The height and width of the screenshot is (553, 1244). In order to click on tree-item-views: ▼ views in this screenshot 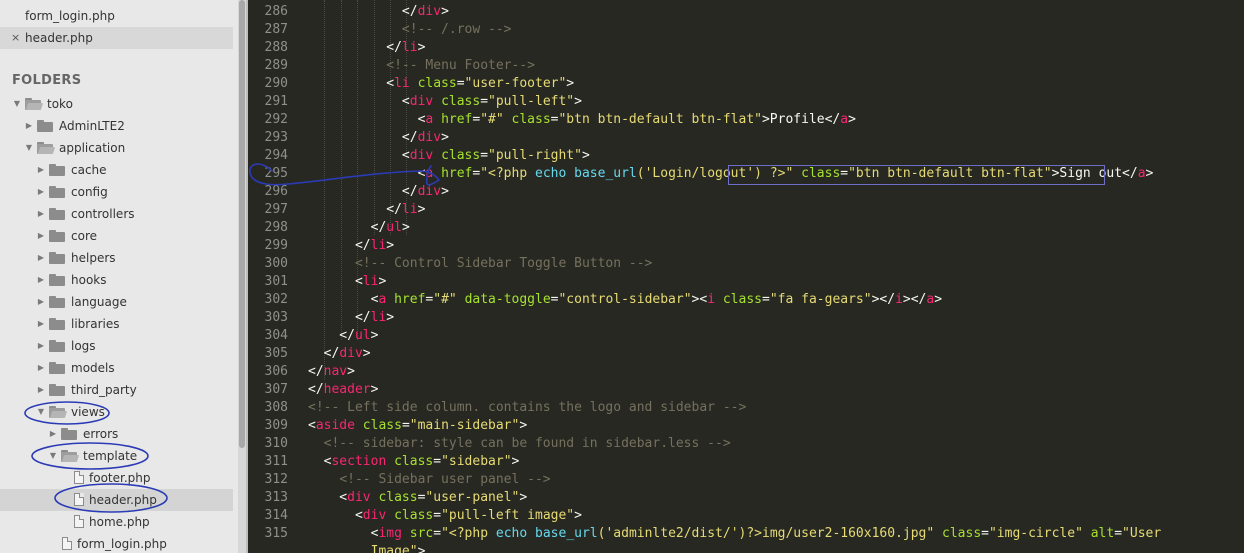, I will do `click(116, 412)`.